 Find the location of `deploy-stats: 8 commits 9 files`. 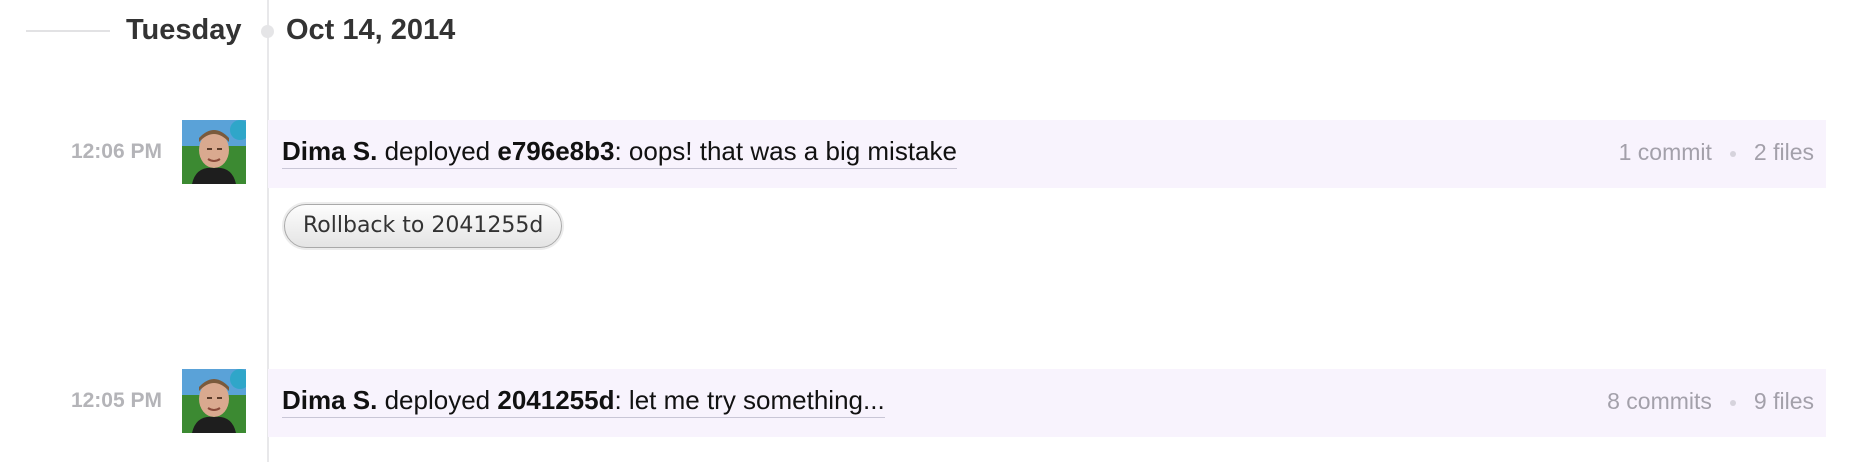

deploy-stats: 8 commits 9 files is located at coordinates (1710, 401).